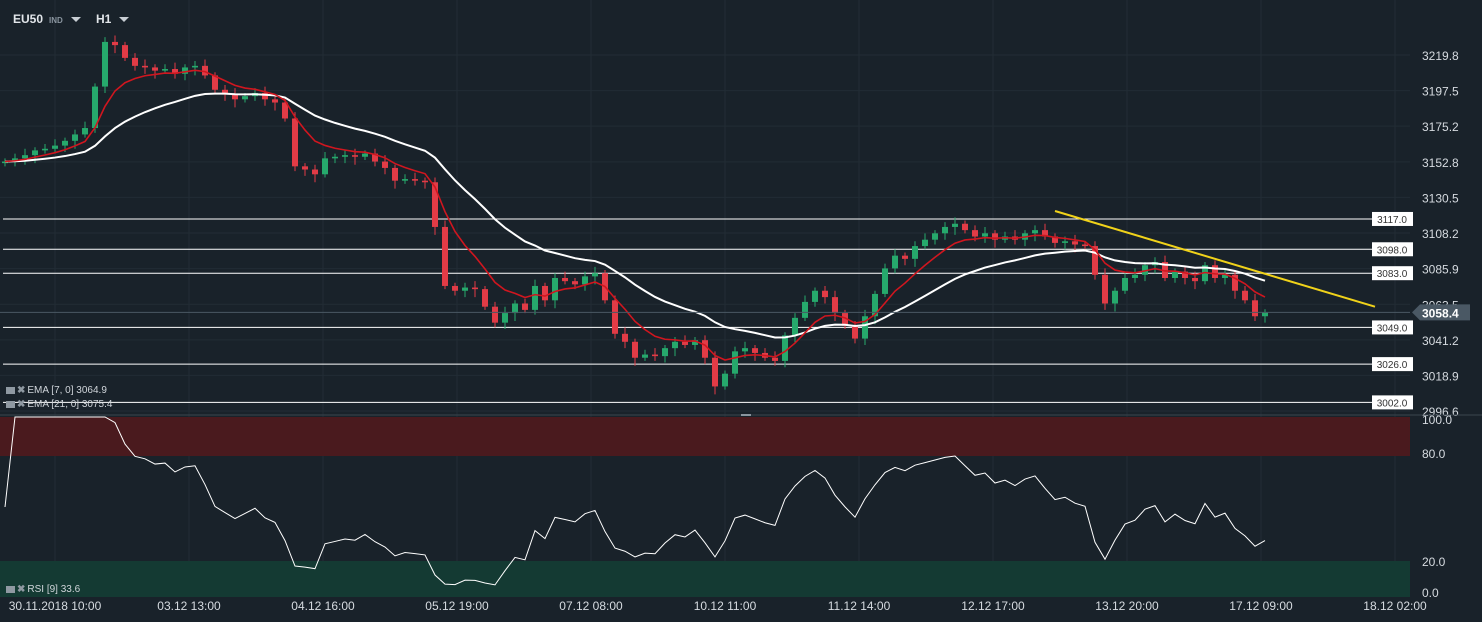  I want to click on price-tick-label: 3197.5, so click(1440, 92).